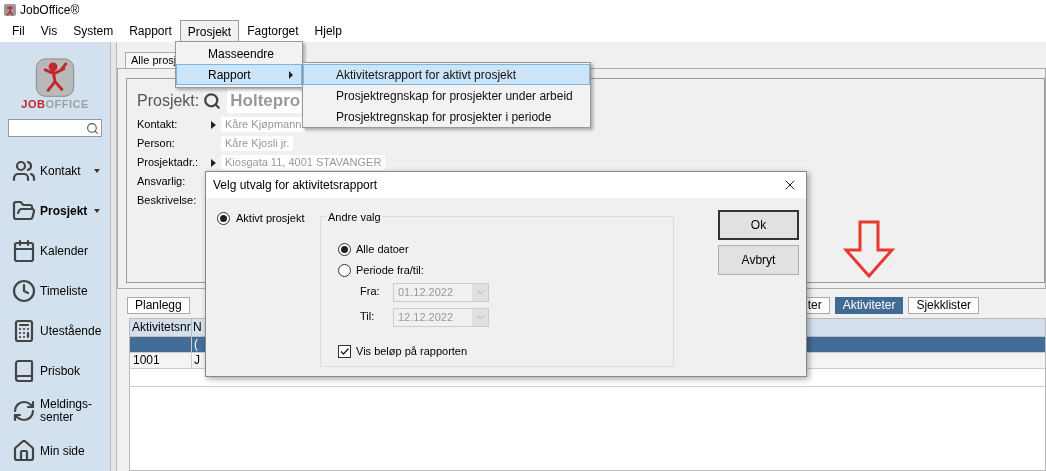  Describe the element at coordinates (24, 211) in the screenshot. I see `folder-icon` at that location.